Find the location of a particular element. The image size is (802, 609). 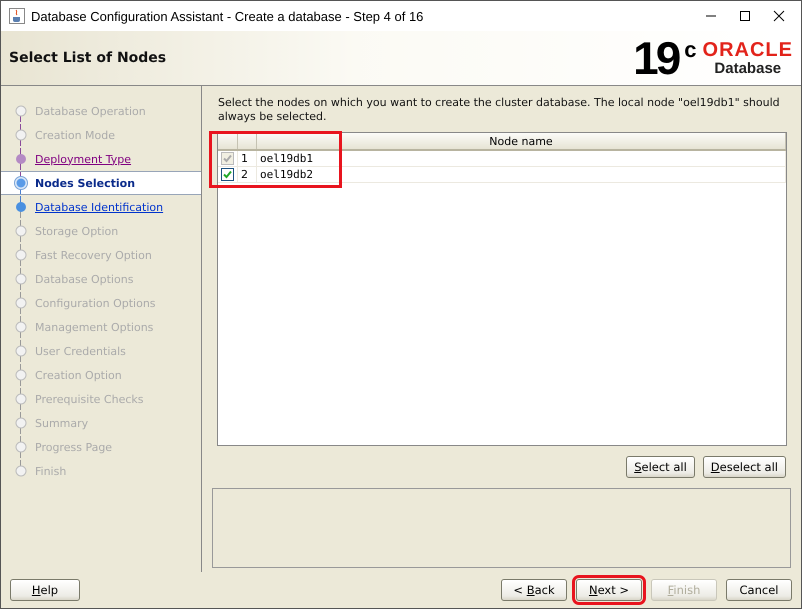

step-label: Configuration Options is located at coordinates (95, 303).